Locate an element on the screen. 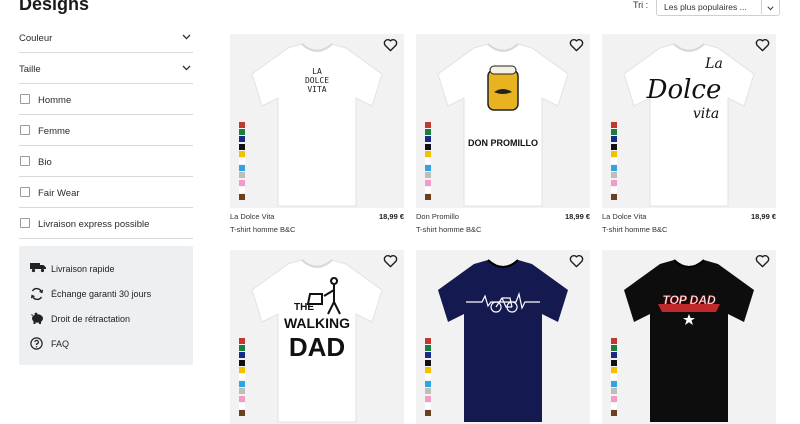  design-text: vita is located at coordinates (706, 114).